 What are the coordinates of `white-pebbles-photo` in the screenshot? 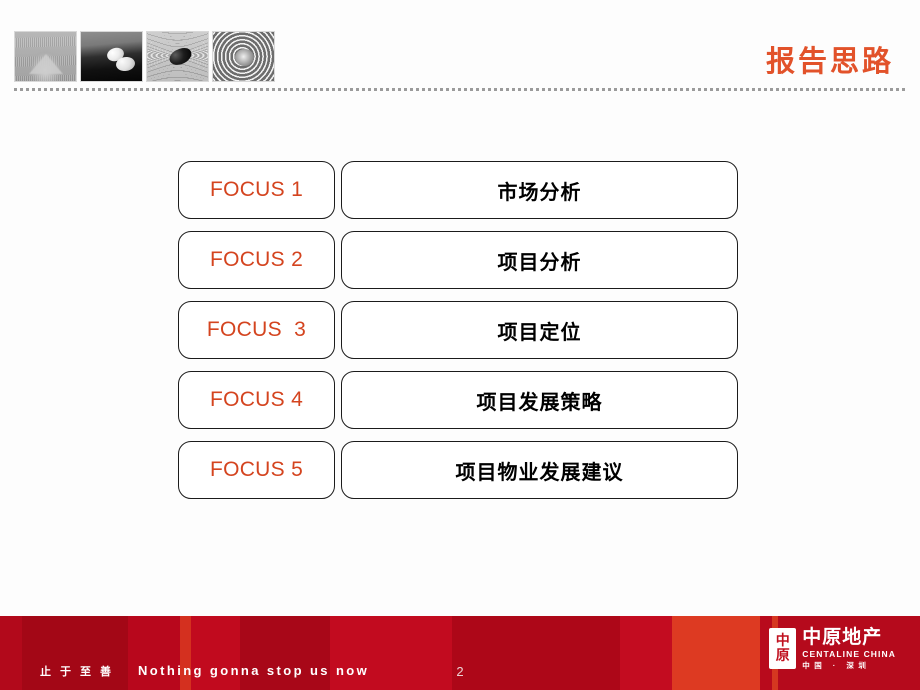 It's located at (111, 56).